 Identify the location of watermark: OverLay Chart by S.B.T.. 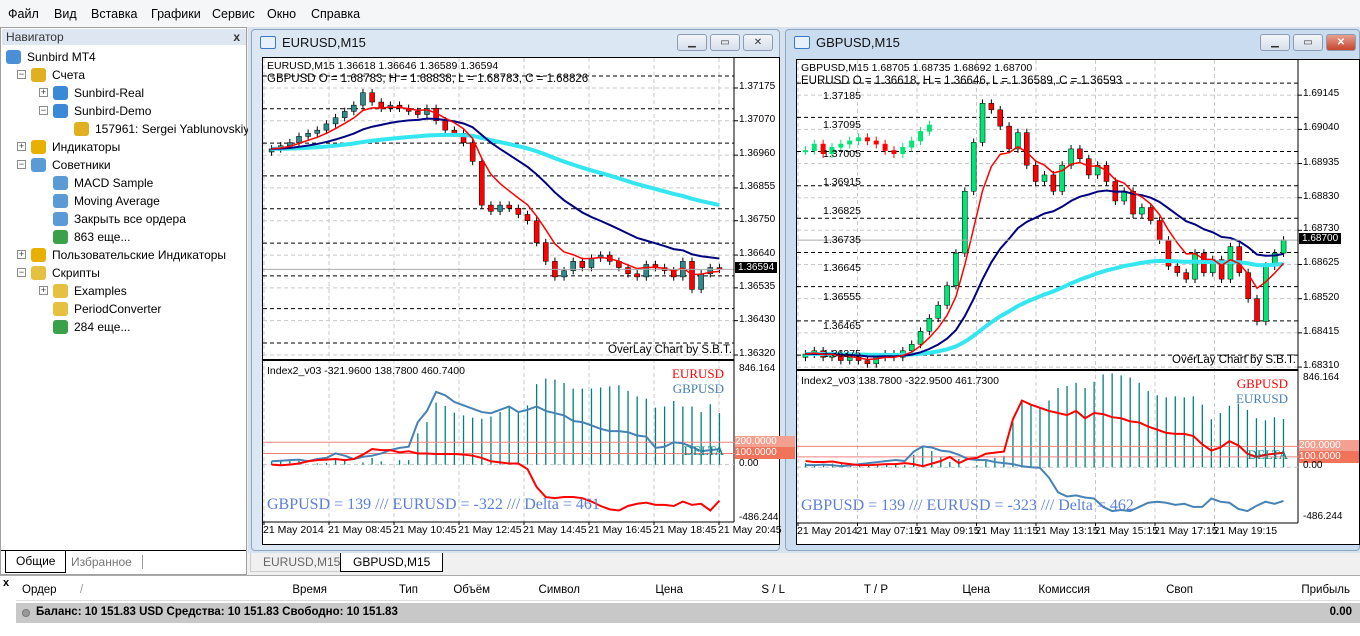
(670, 350).